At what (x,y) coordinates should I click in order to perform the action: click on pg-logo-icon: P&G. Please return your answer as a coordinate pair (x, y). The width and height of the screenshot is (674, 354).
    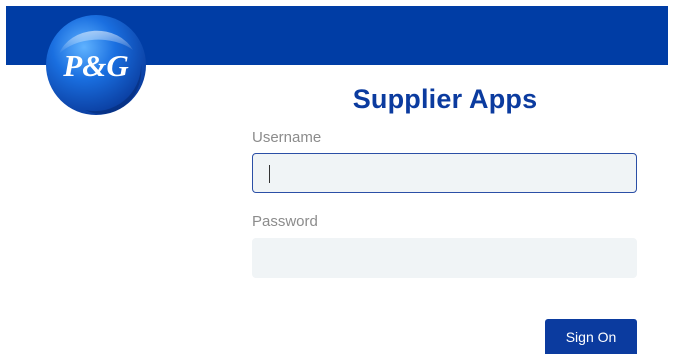
    Looking at the image, I should click on (96, 65).